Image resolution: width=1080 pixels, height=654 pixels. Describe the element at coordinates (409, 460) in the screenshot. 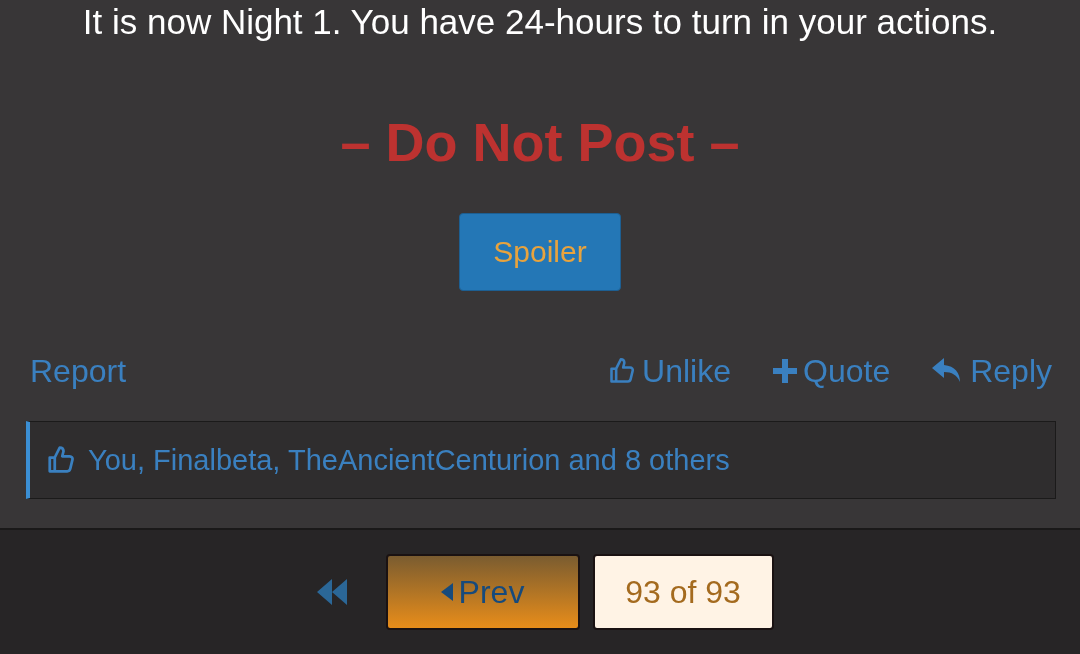

I see `likes-text: You, Finalbeta, TheAncientCenturion and 8 others` at that location.